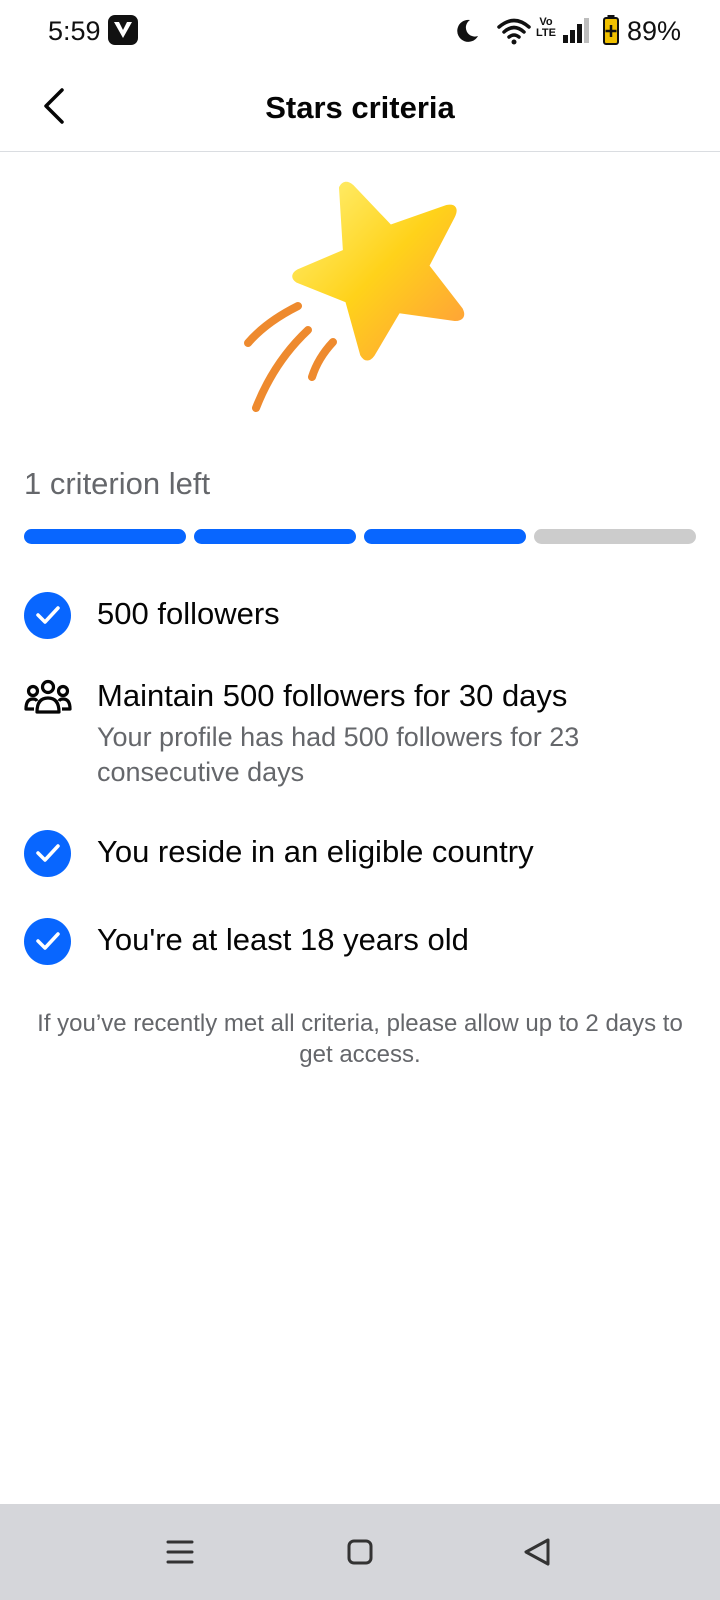 The width and height of the screenshot is (720, 1600). What do you see at coordinates (315, 851) in the screenshot?
I see `criterion-title: You reside in an eligible country` at bounding box center [315, 851].